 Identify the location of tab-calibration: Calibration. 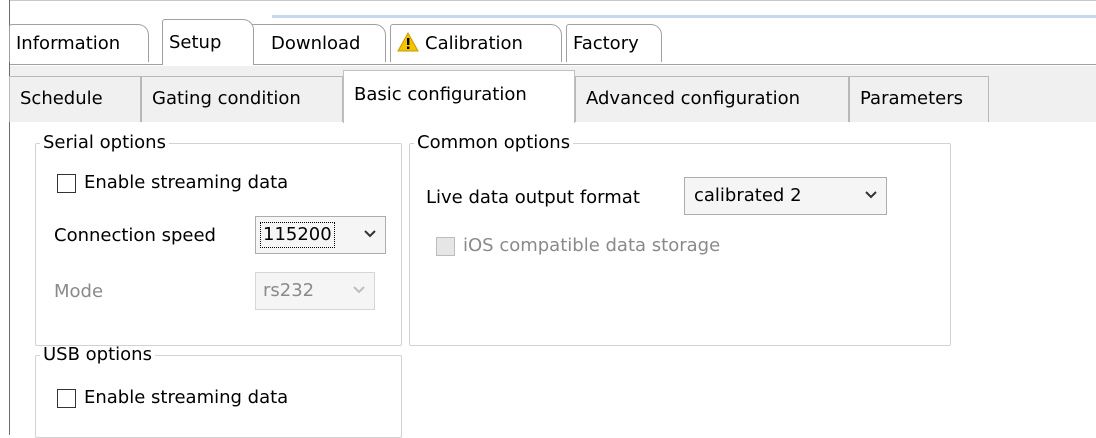
(476, 43).